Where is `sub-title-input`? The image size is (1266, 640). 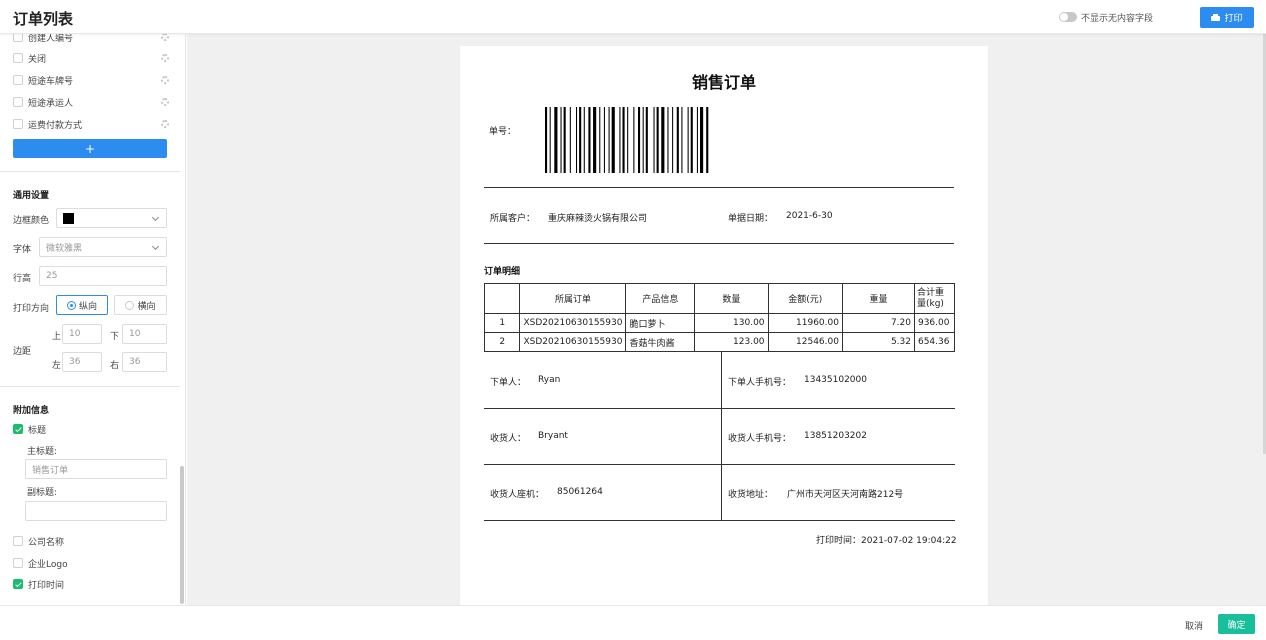 sub-title-input is located at coordinates (96, 511).